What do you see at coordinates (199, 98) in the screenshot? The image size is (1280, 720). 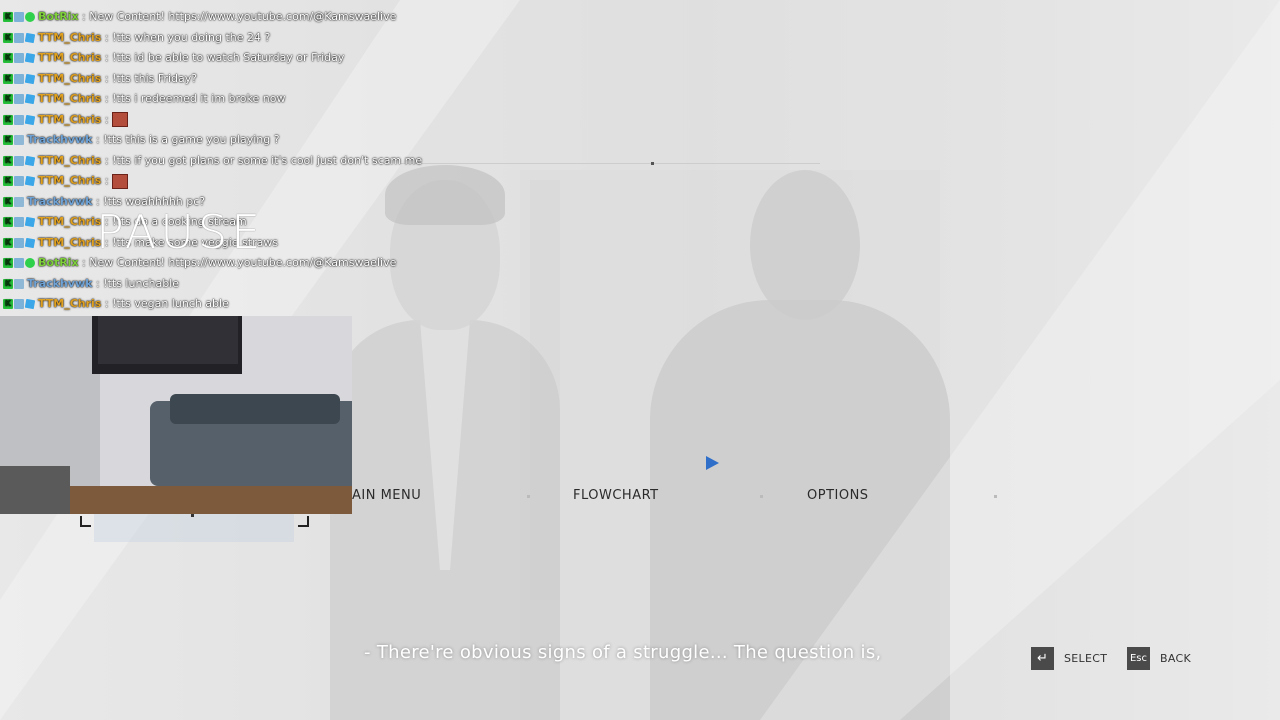 I see `chat-text: !tts i redeemed it im broke now` at bounding box center [199, 98].